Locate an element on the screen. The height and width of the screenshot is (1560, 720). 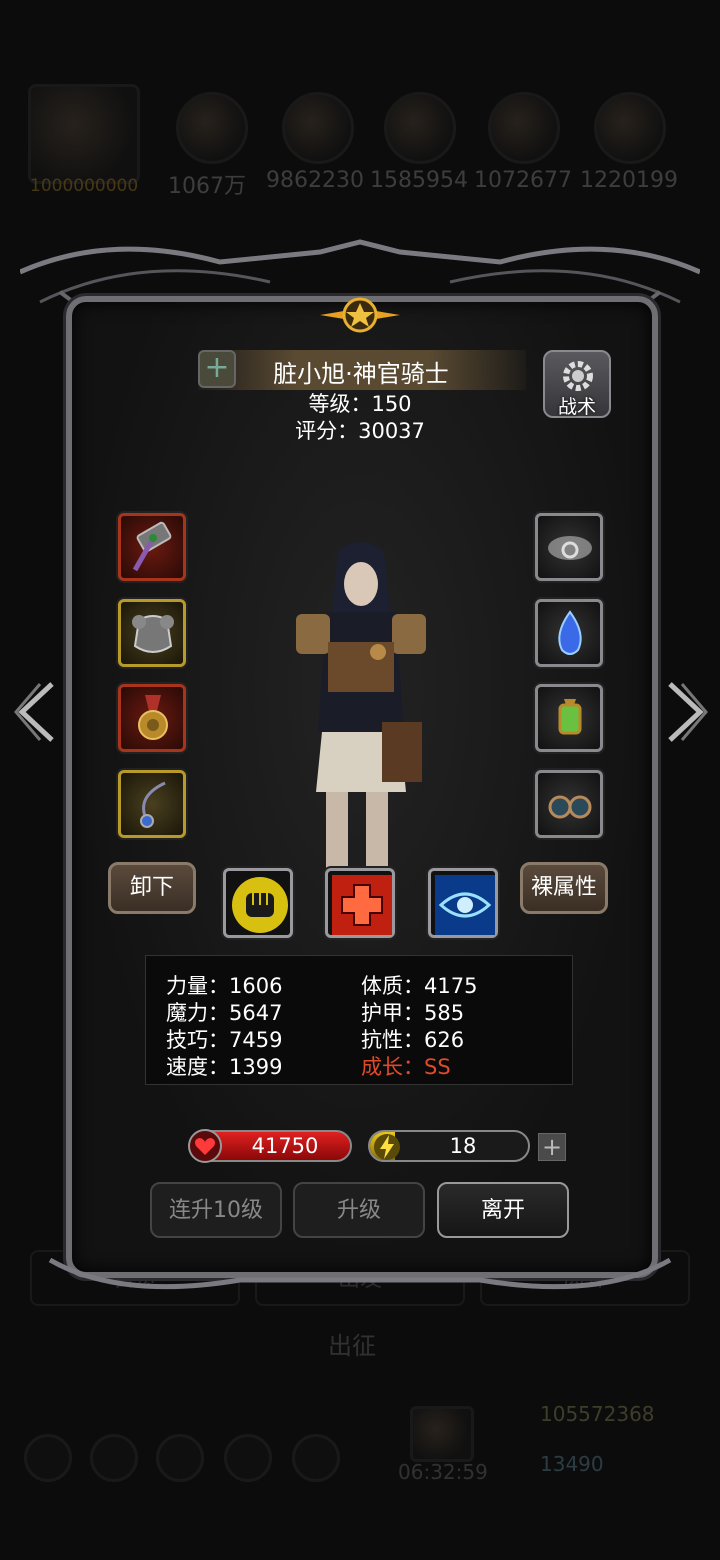
stat-skill: 技巧：7459 is located at coordinates (224, 1040).